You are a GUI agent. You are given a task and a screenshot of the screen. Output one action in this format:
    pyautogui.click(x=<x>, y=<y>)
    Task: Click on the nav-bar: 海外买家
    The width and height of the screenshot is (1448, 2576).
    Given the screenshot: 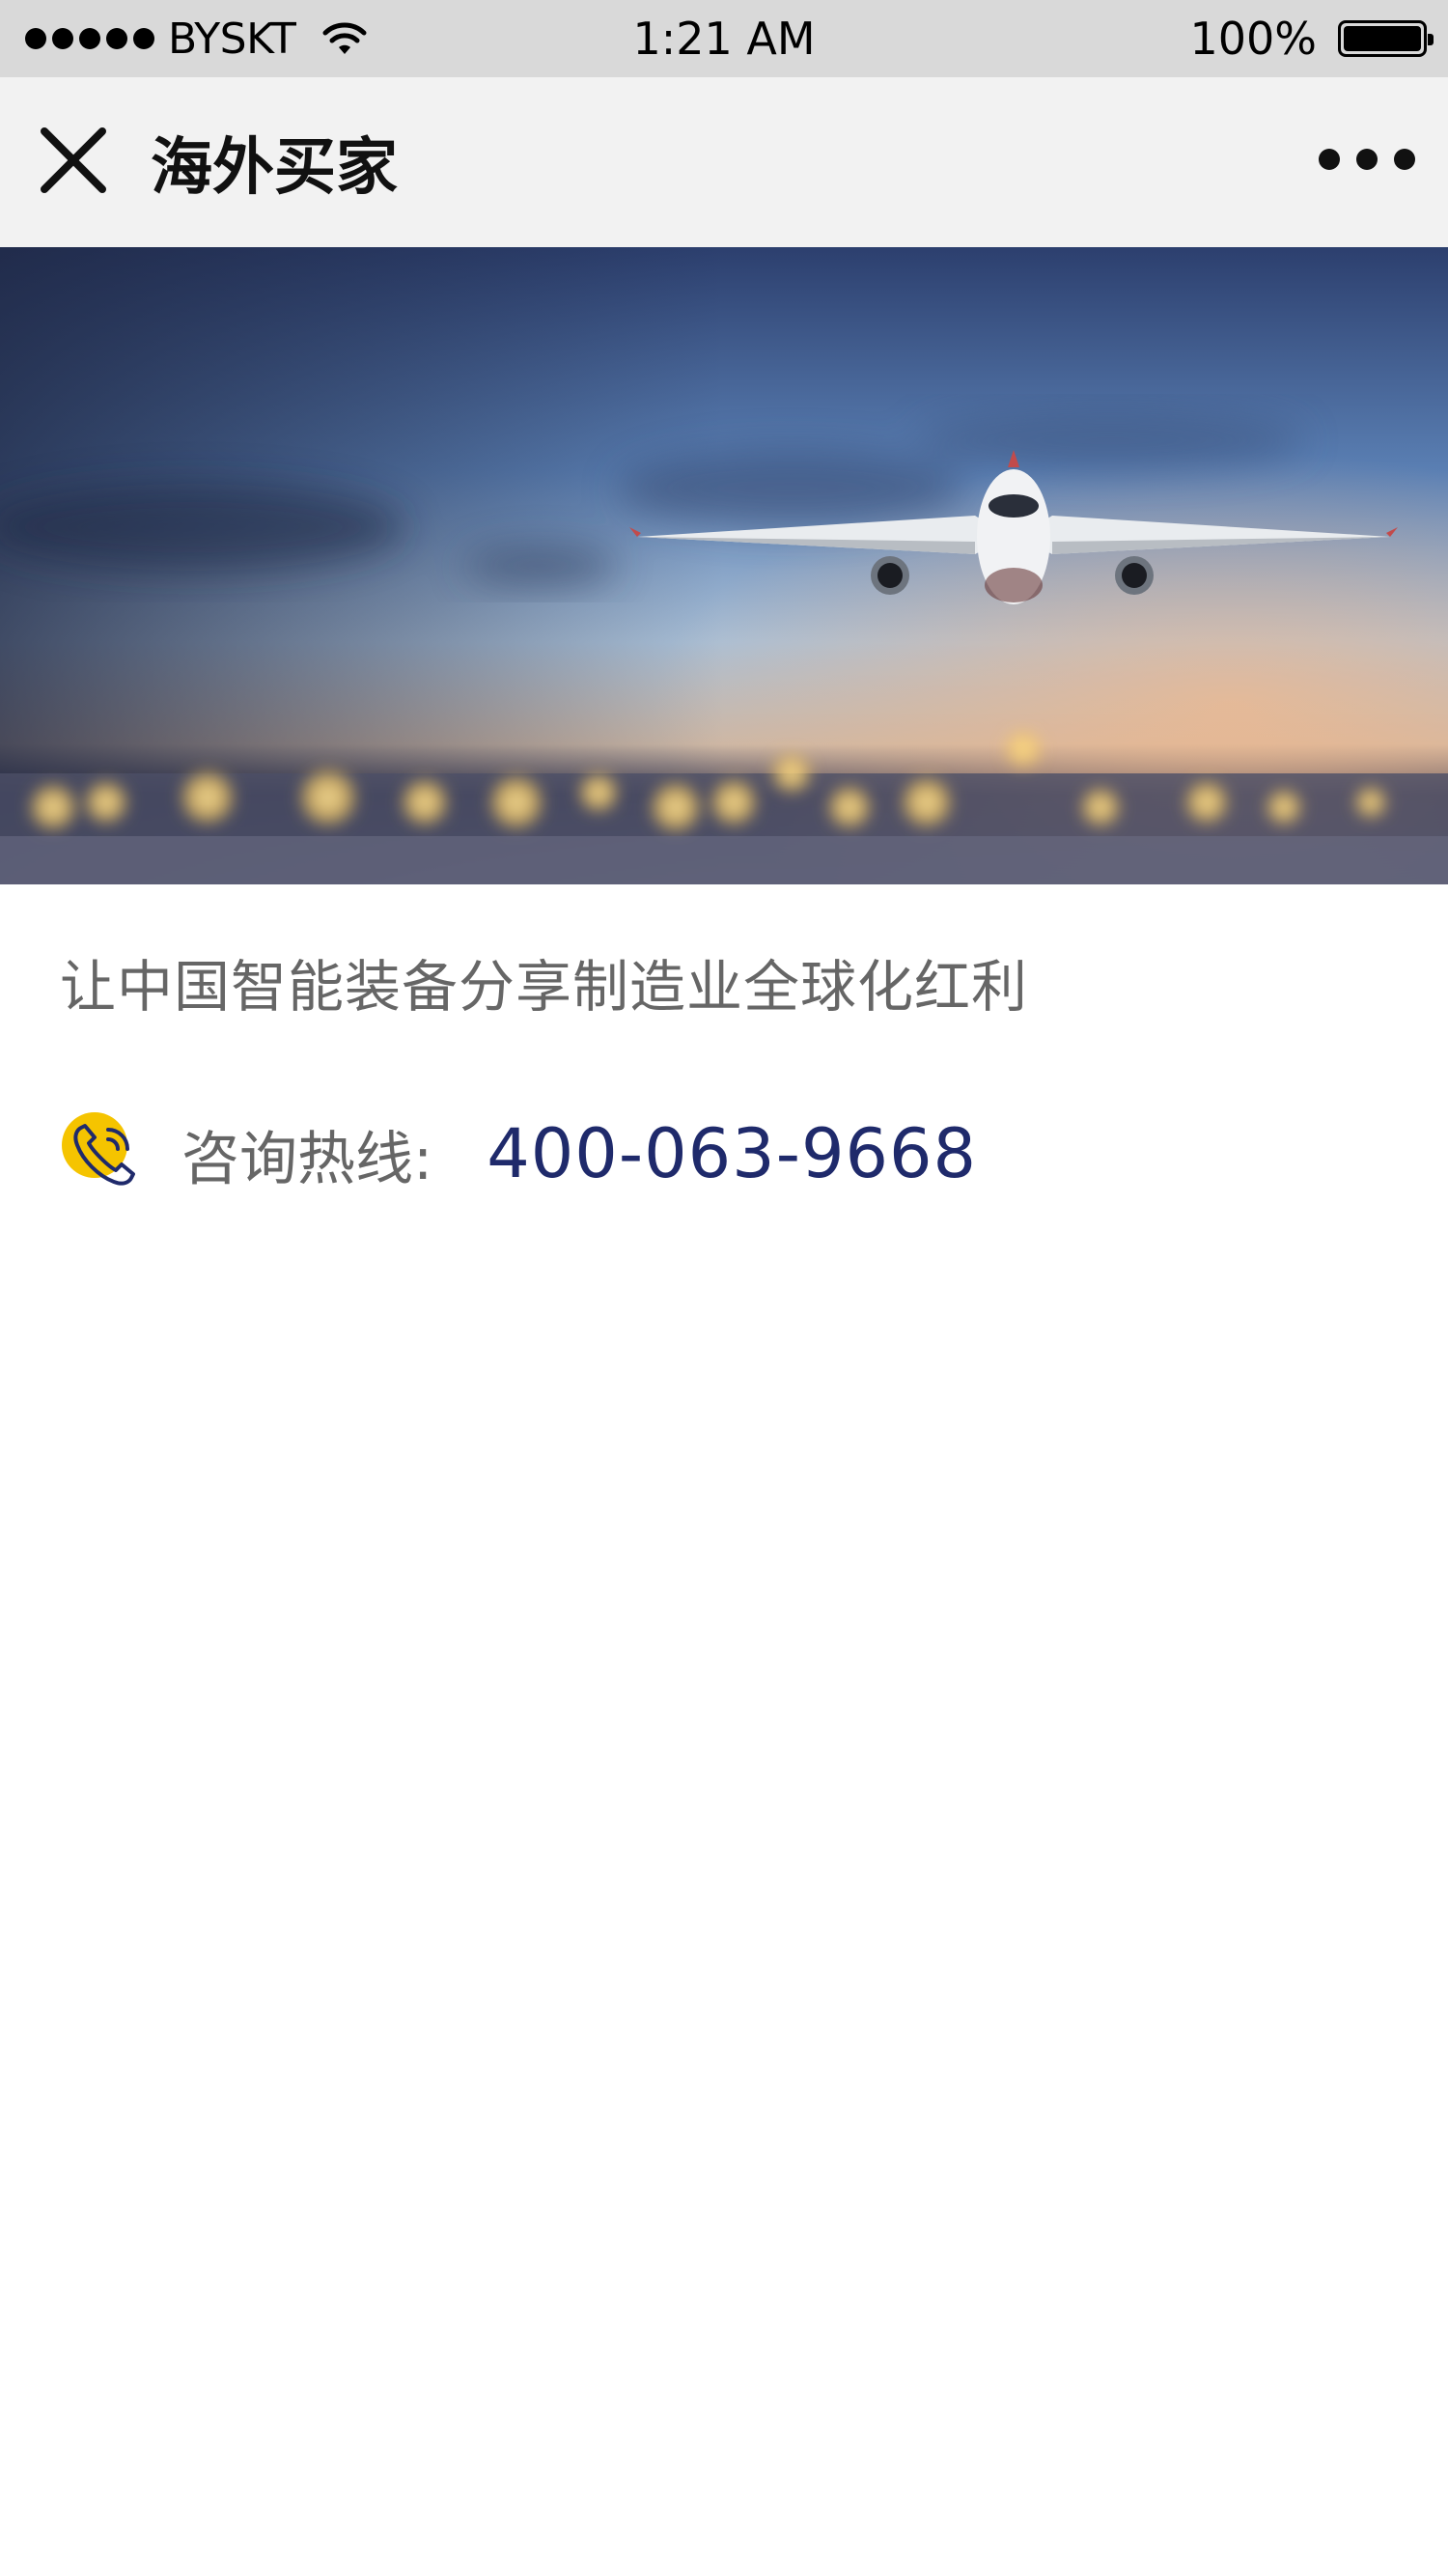 What is the action you would take?
    pyautogui.click(x=724, y=162)
    